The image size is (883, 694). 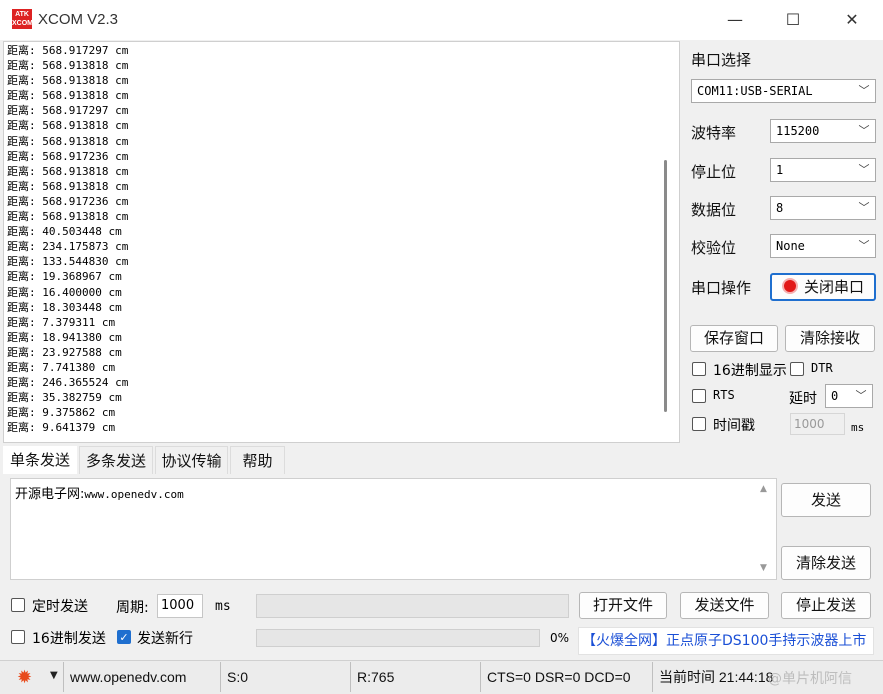 I want to click on period-label: 周期:, so click(x=132, y=608).